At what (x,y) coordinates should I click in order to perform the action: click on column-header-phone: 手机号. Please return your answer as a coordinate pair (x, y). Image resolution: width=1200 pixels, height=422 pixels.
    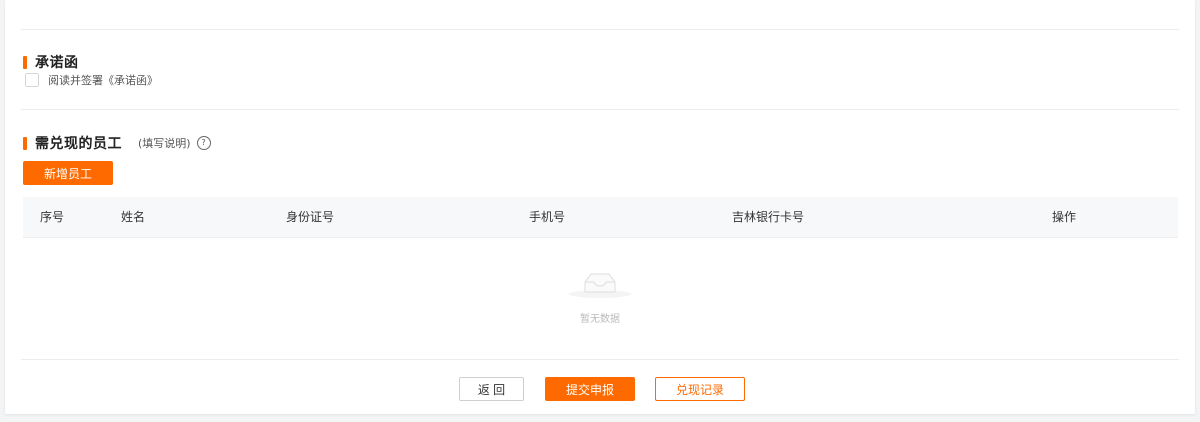
    Looking at the image, I should click on (547, 217).